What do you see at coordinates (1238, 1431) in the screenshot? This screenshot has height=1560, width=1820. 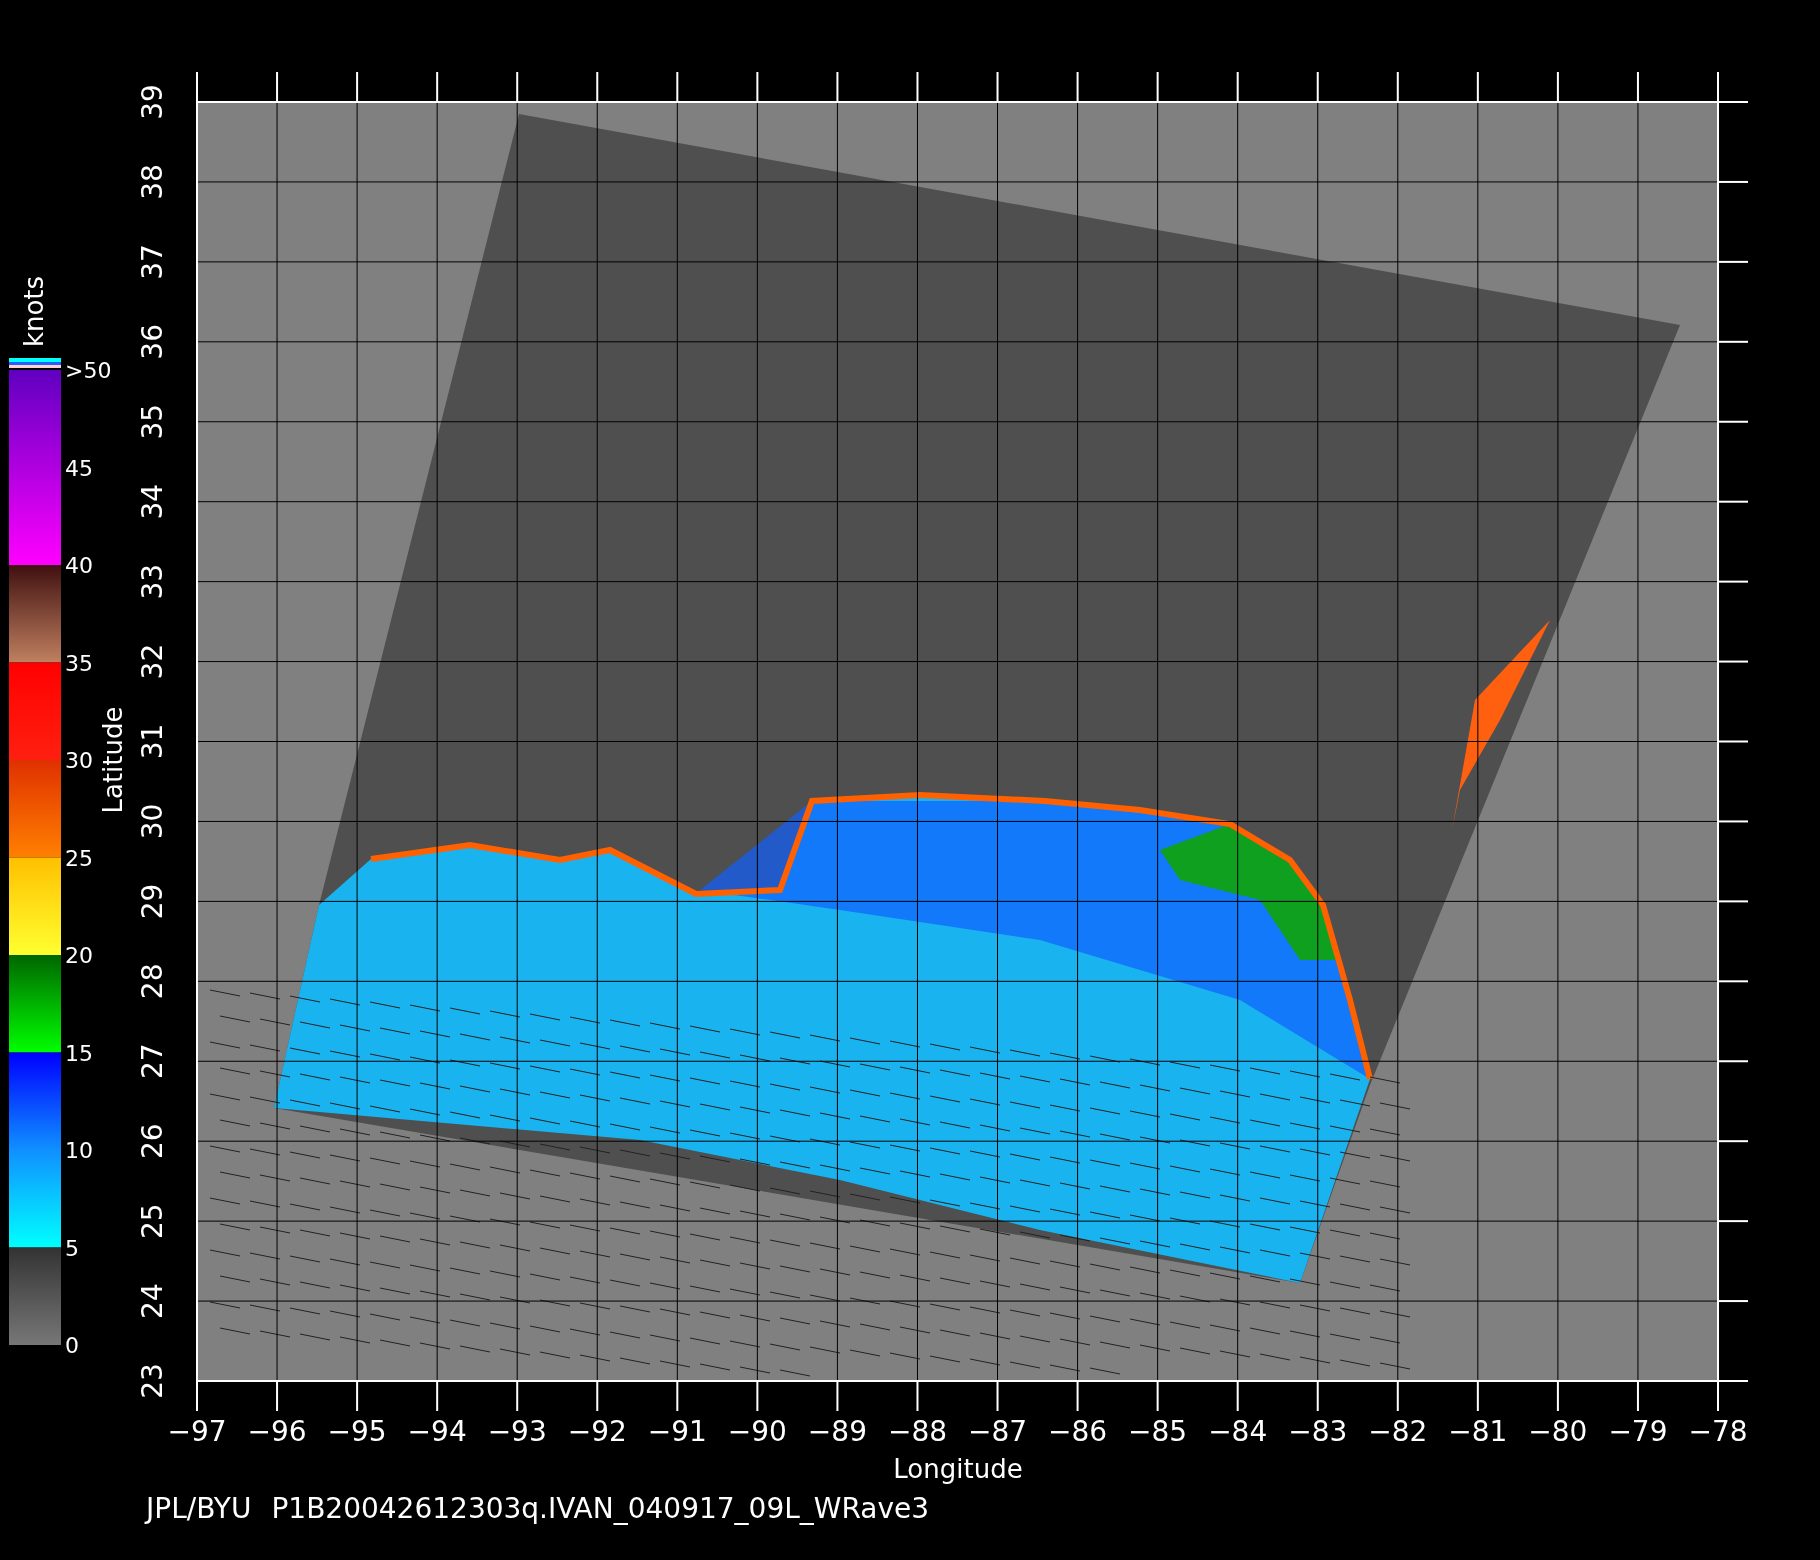 I see `tick-label: −84` at bounding box center [1238, 1431].